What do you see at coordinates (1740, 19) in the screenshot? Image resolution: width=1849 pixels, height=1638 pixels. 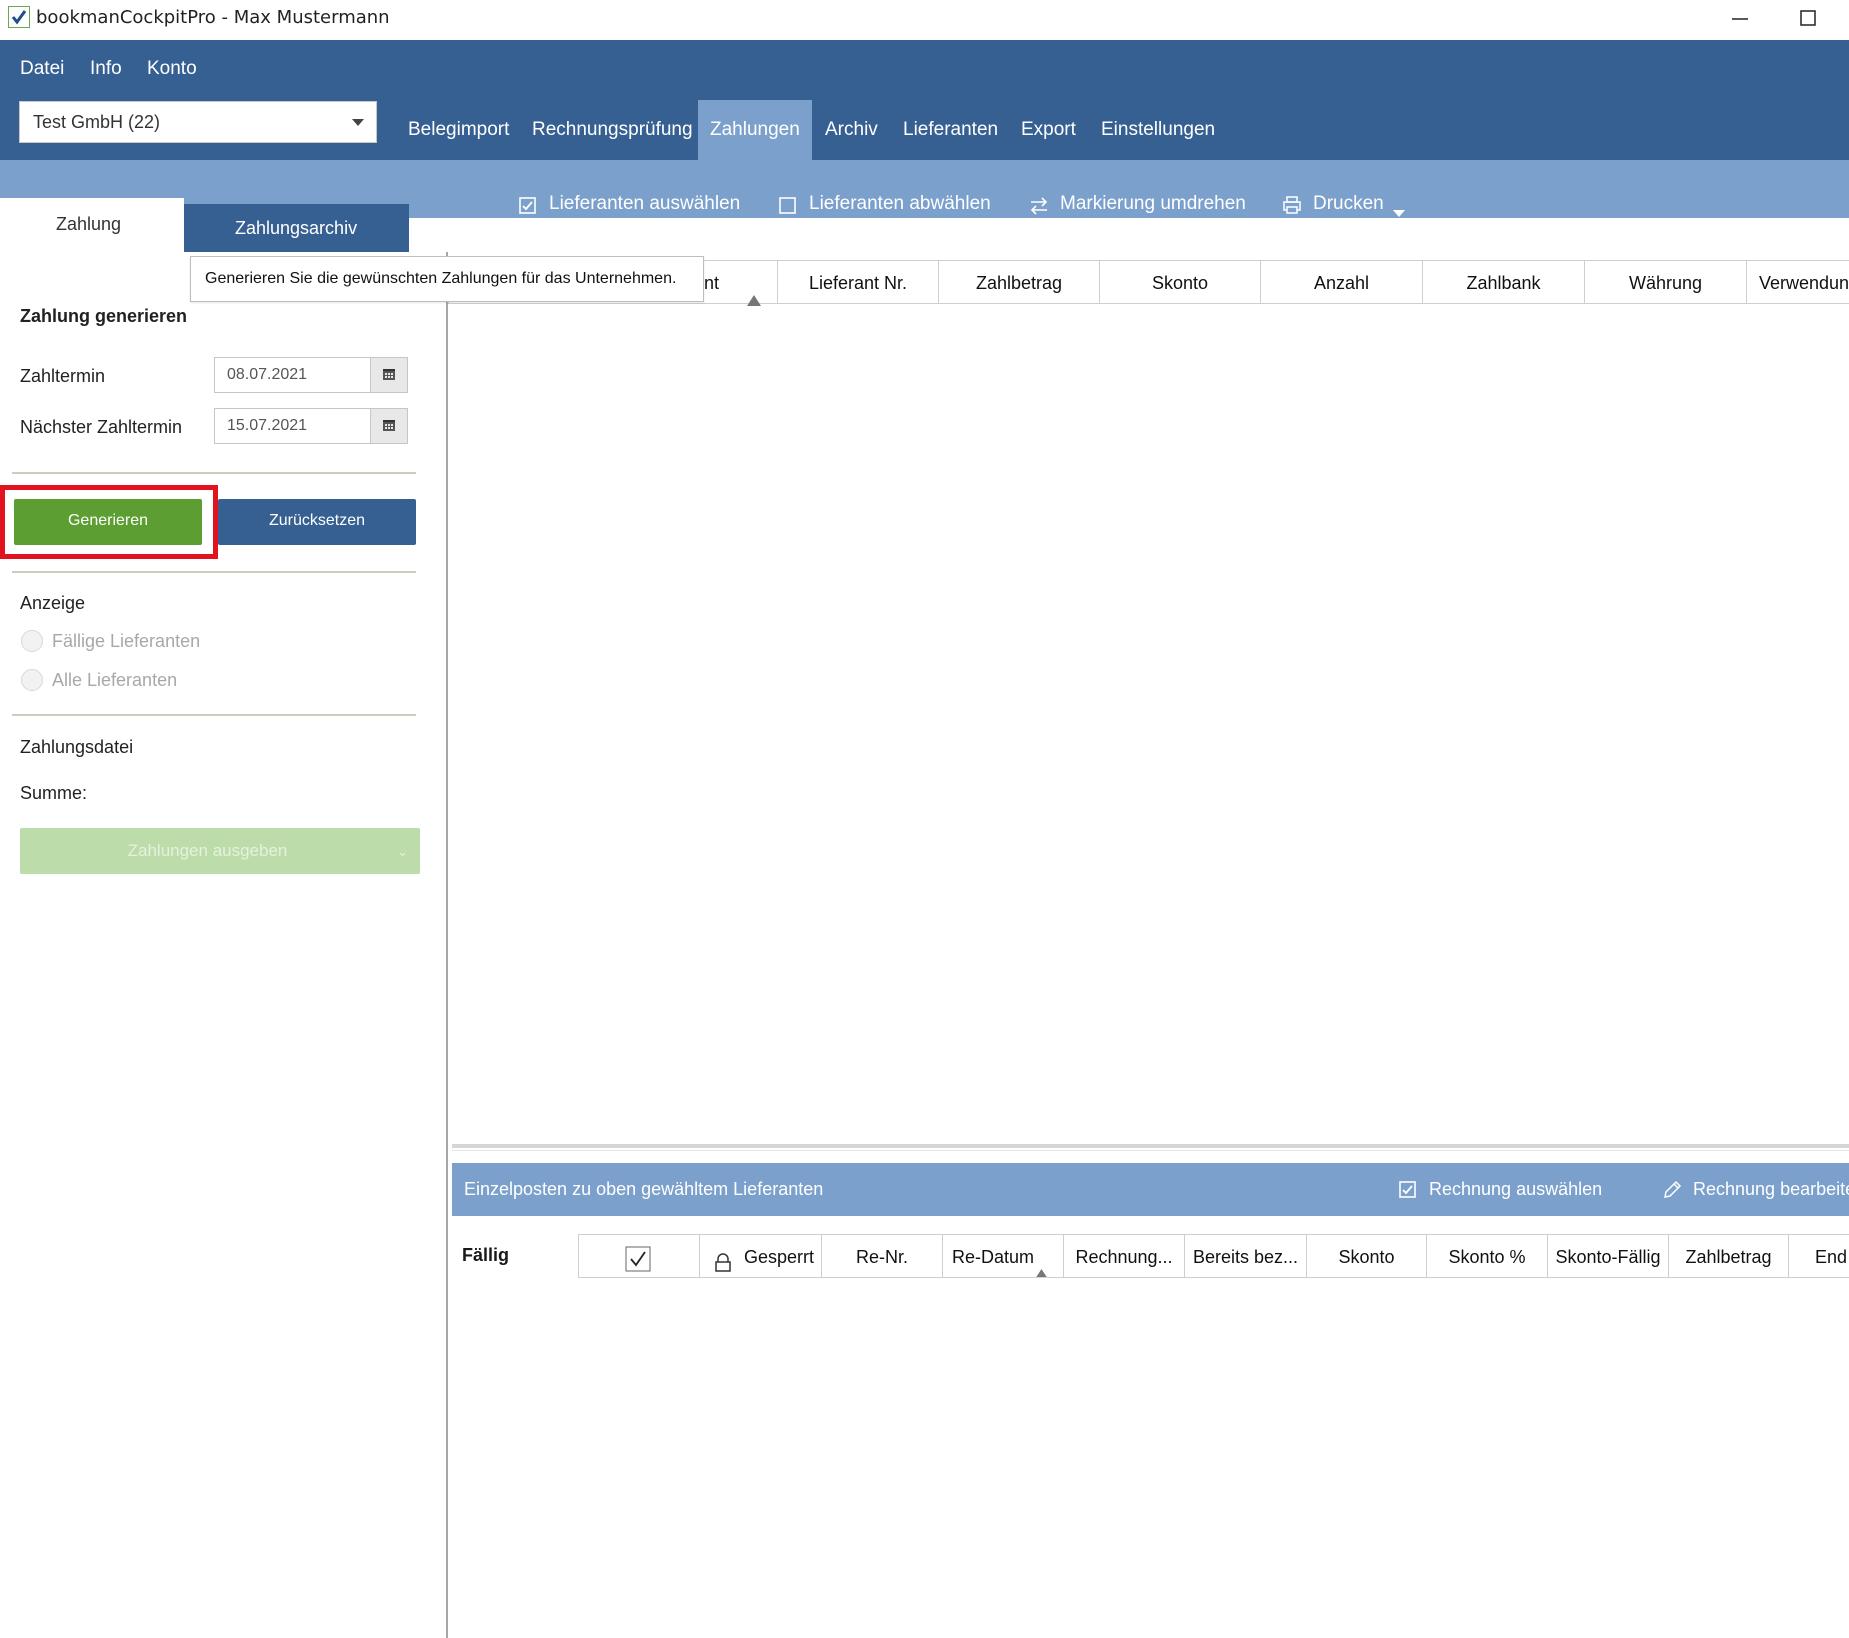 I see `minimize-button` at bounding box center [1740, 19].